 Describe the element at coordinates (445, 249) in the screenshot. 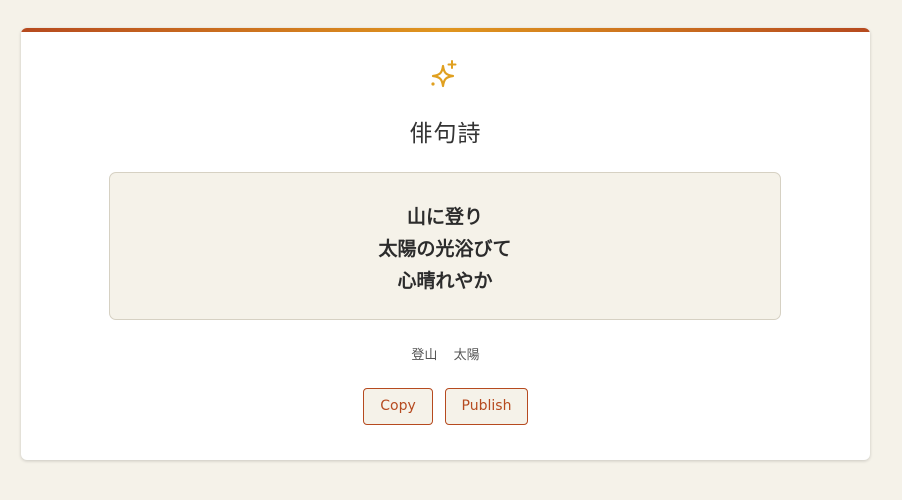

I see `poem-line: 太陽の光浴びて` at that location.